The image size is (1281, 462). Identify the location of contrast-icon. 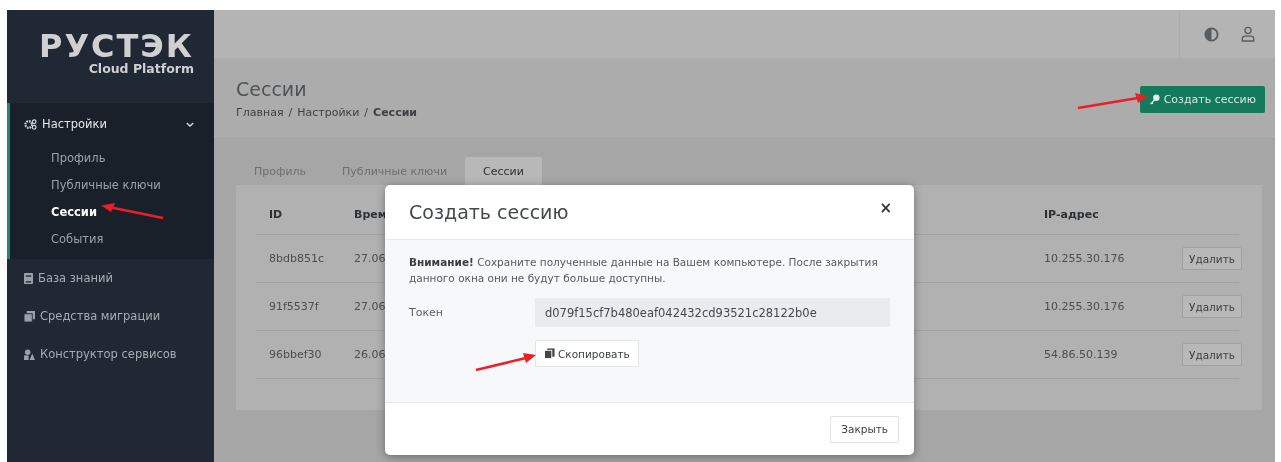
(1211, 34).